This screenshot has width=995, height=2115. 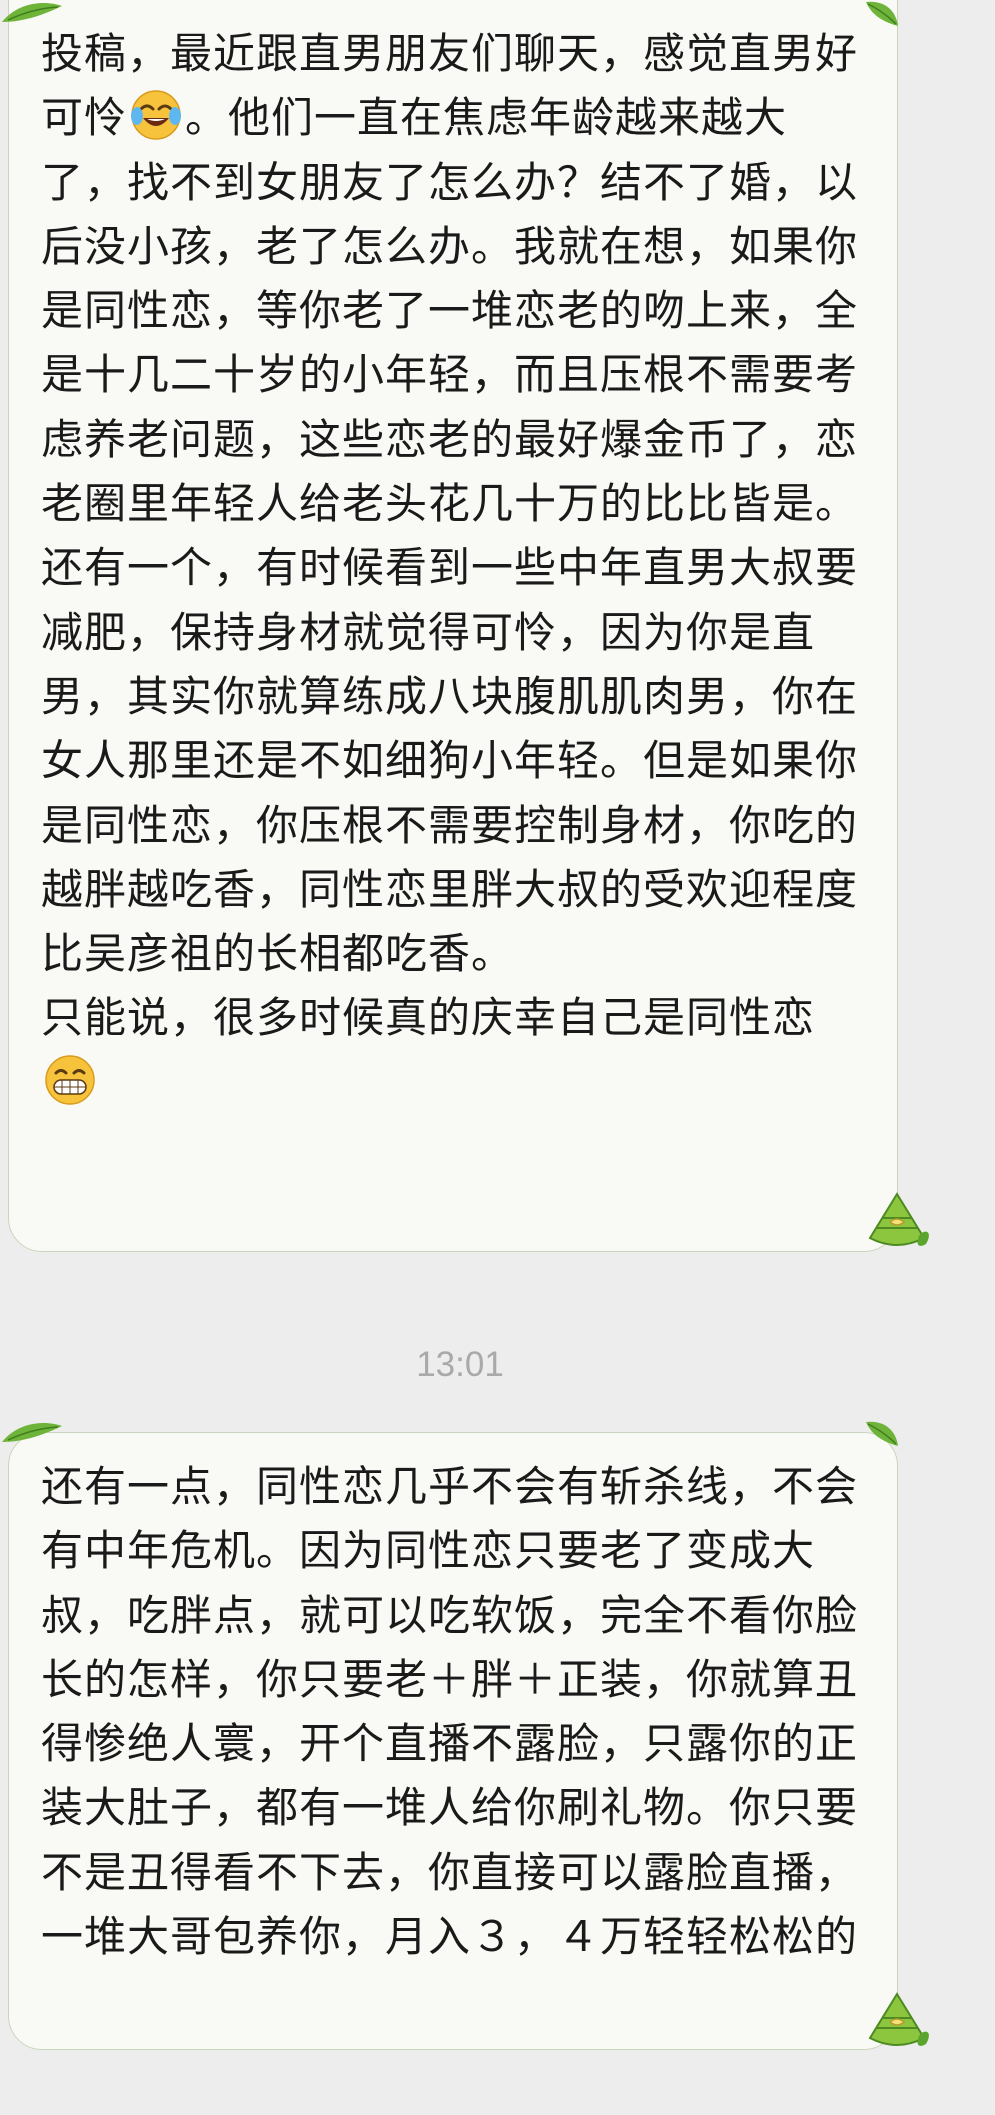 I want to click on face-with-tears-of-joy-icon, so click(x=156, y=115).